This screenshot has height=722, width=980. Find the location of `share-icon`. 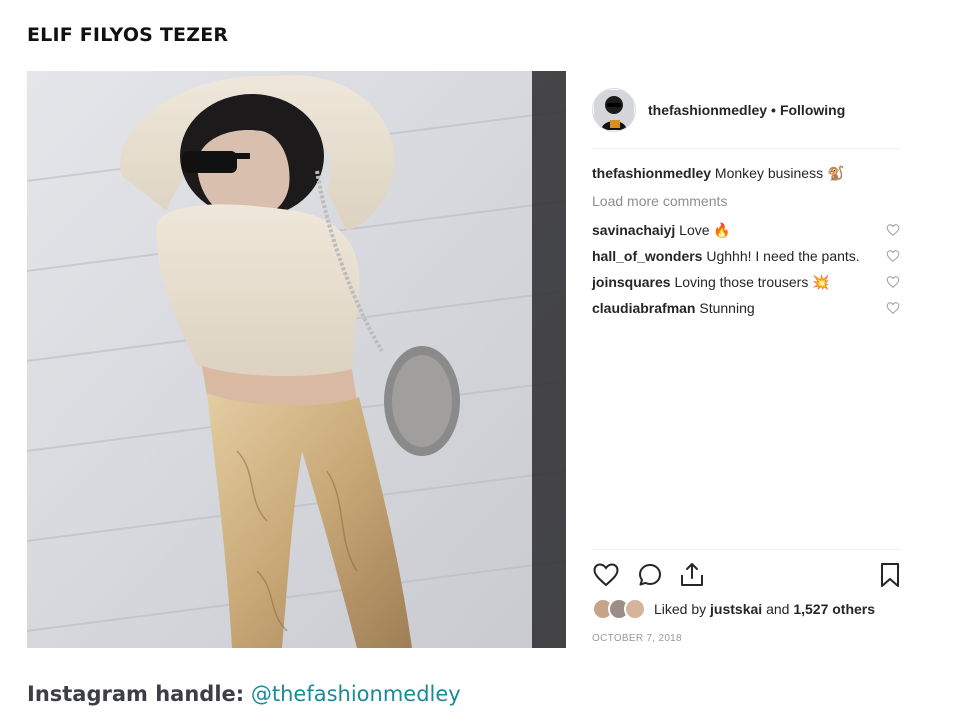

share-icon is located at coordinates (692, 575).